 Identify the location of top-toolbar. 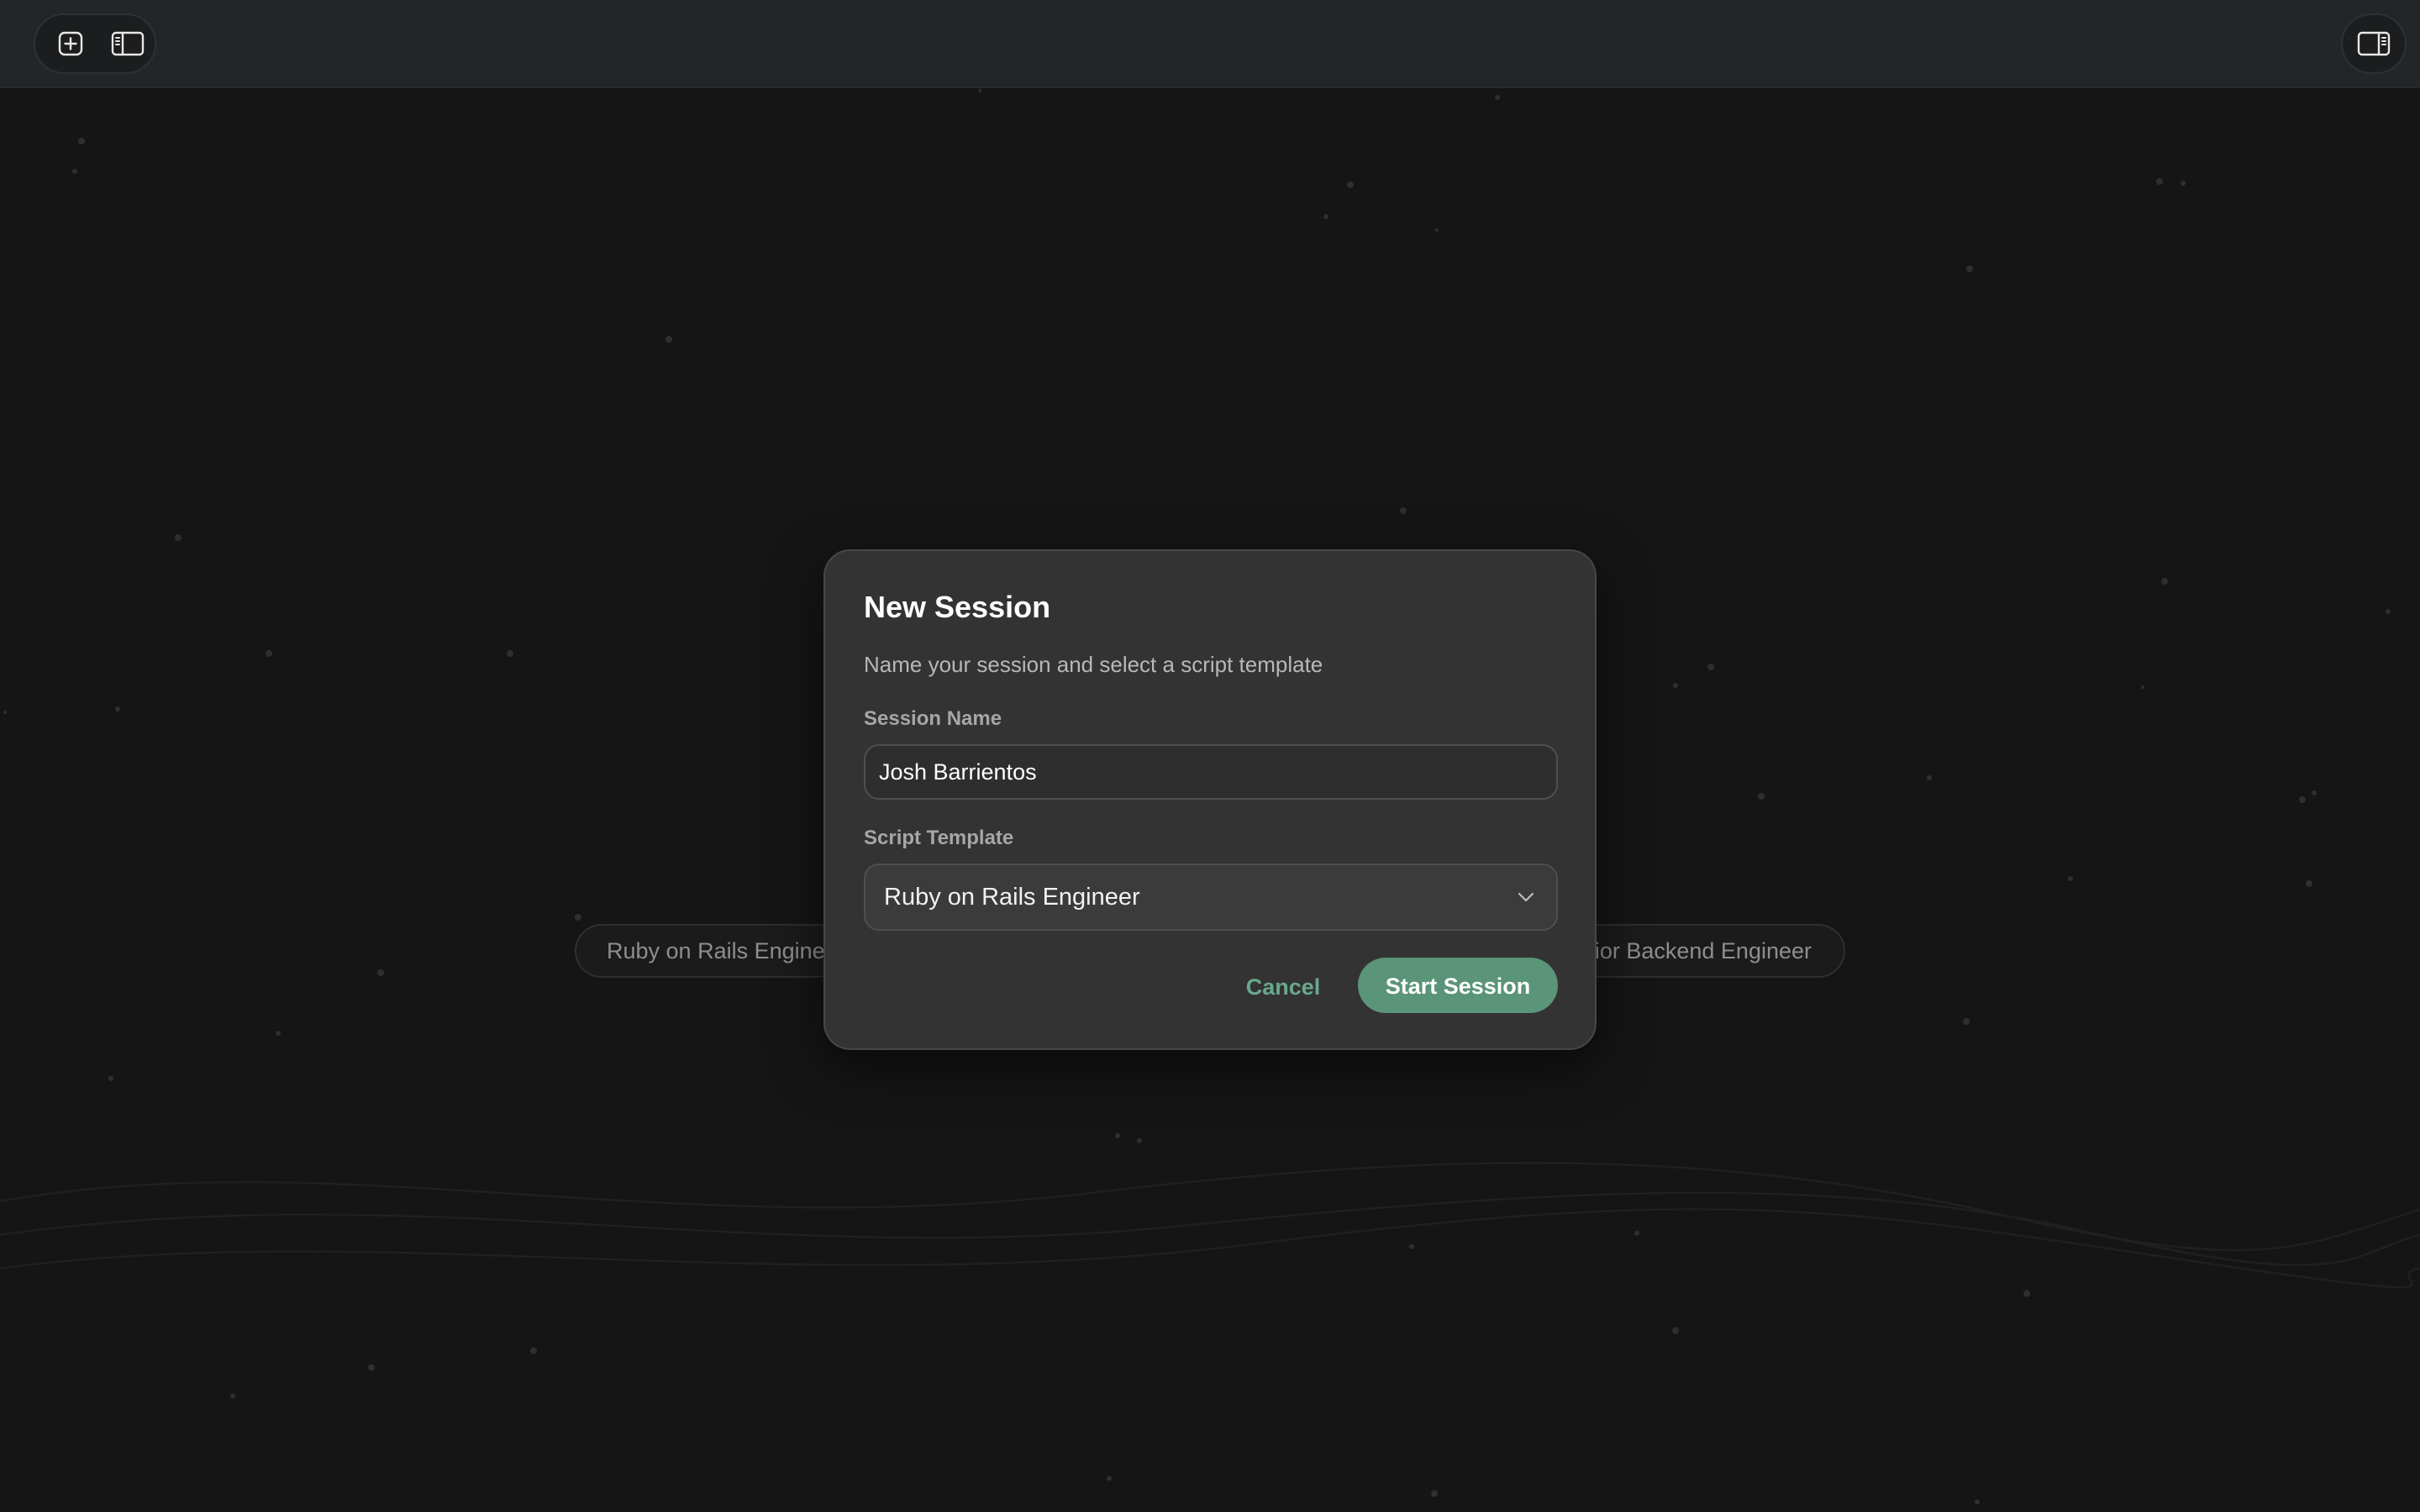
(1210, 44).